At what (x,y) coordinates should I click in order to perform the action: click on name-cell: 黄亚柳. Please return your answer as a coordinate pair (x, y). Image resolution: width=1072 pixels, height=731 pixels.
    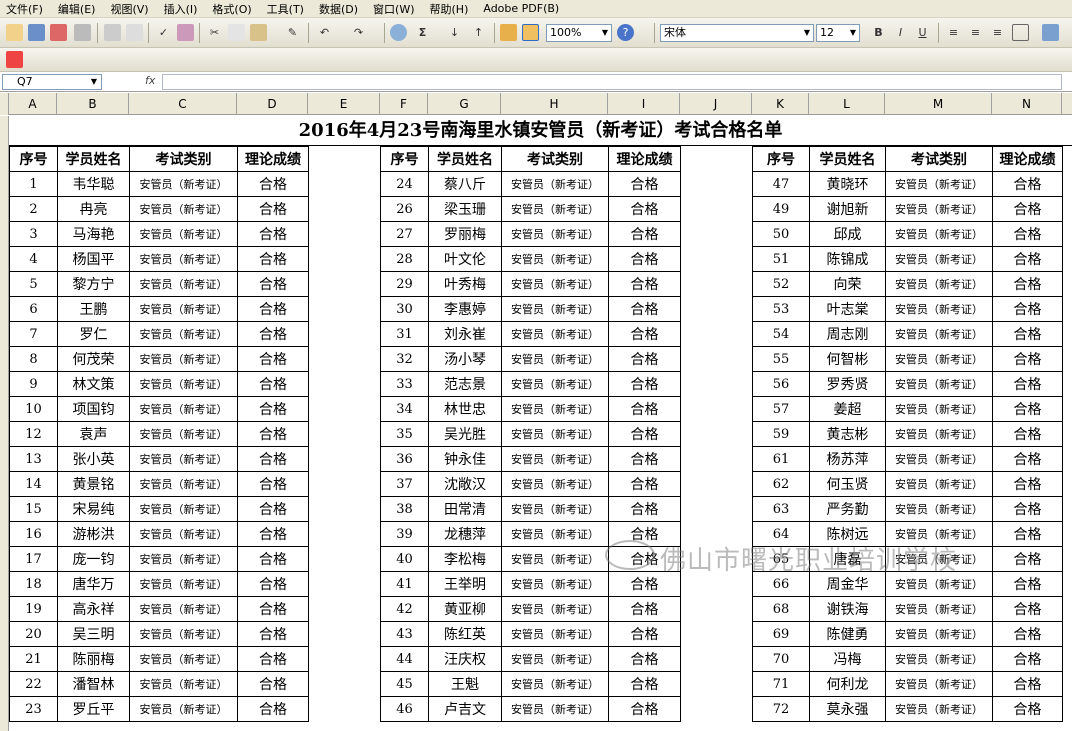
    Looking at the image, I should click on (465, 609).